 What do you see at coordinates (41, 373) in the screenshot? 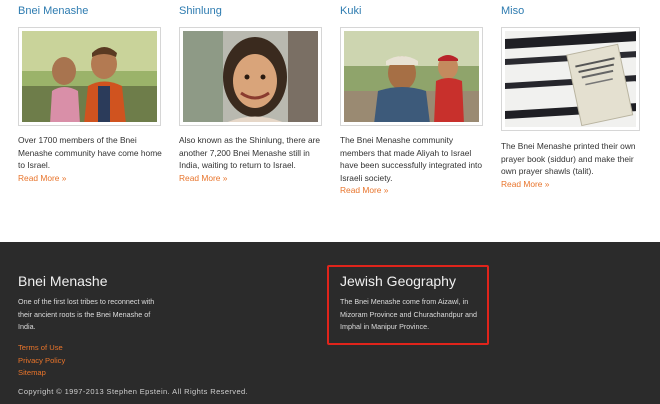
I see `sitemap-link: Sitemap` at bounding box center [41, 373].